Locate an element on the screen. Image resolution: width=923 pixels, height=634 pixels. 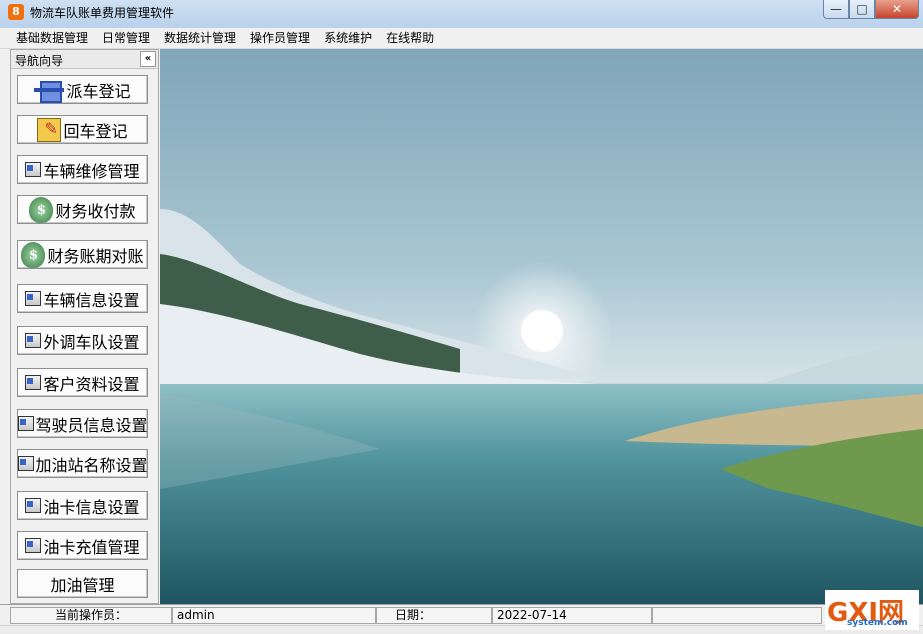
menu-daily: 日常管理 is located at coordinates (126, 38).